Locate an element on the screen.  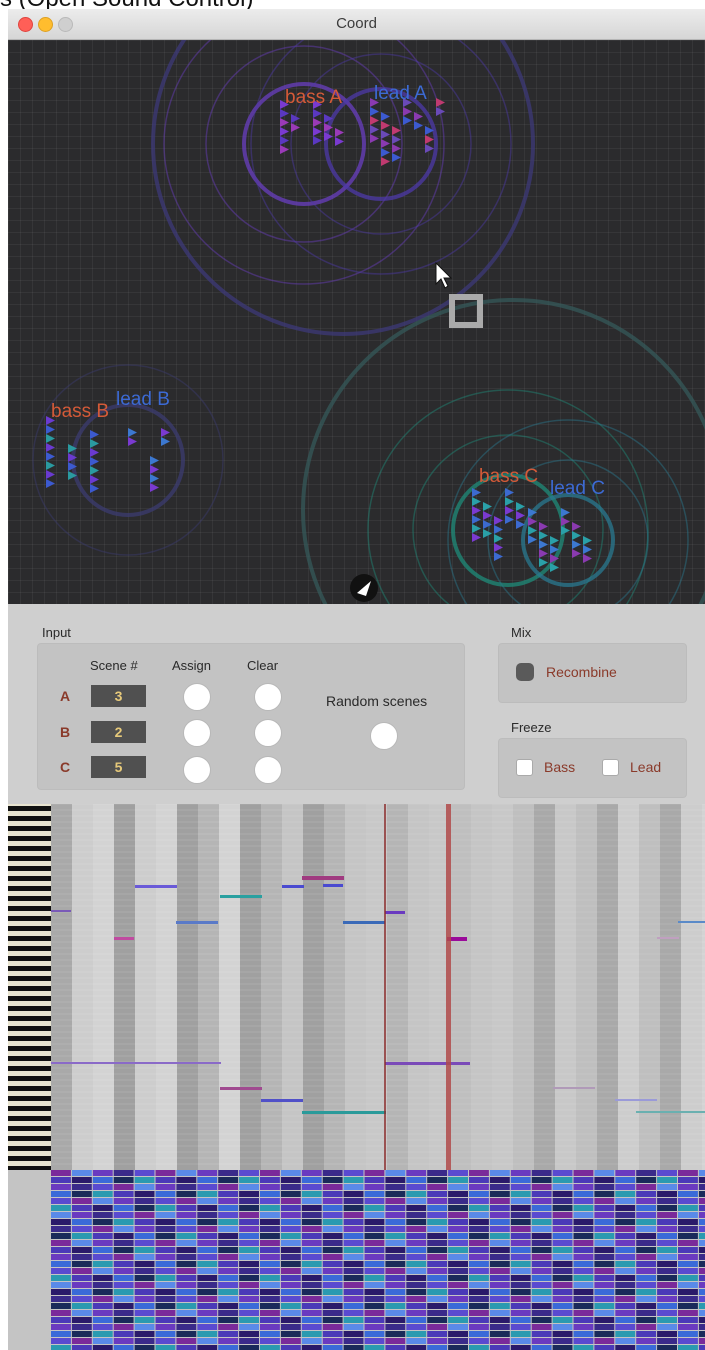
assign-button-b is located at coordinates (197, 733).